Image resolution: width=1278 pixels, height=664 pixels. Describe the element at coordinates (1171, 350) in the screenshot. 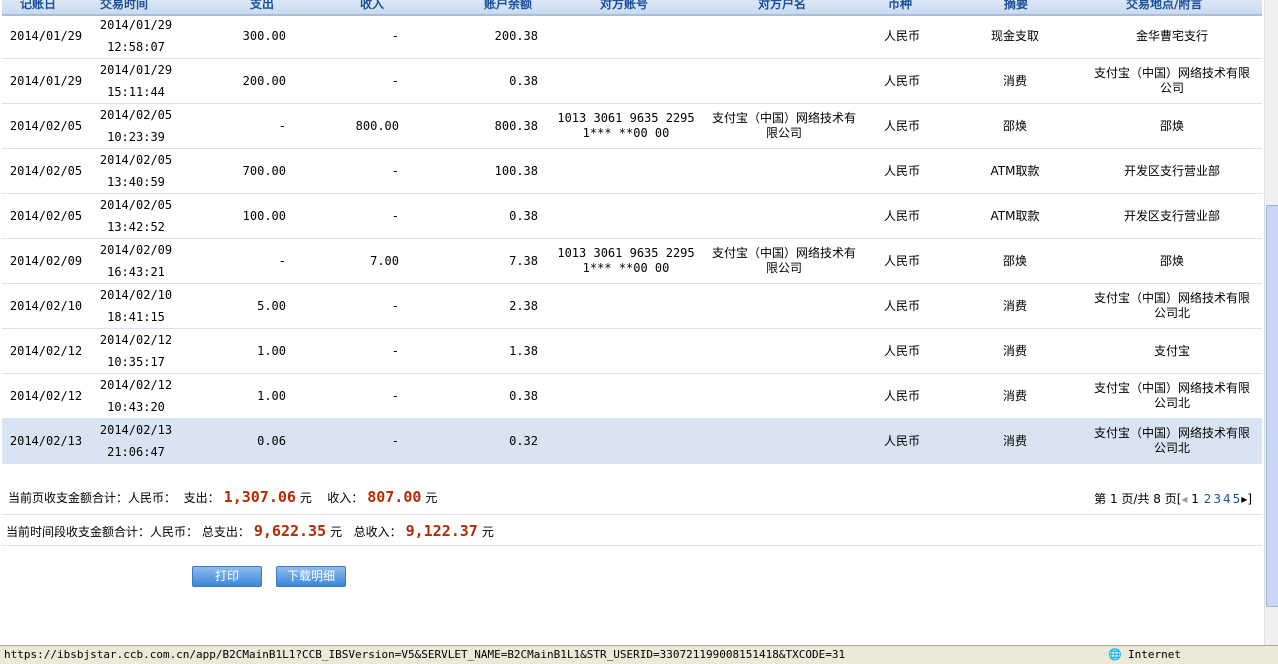

I see `row-place: 支付宝` at that location.